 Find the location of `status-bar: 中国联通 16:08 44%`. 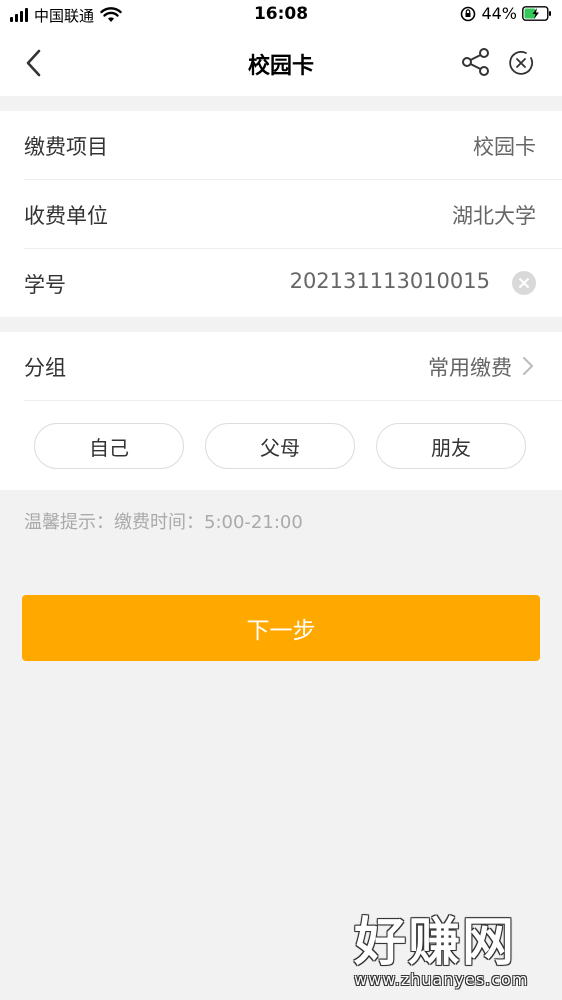

status-bar: 中国联通 16:08 44% is located at coordinates (281, 15).